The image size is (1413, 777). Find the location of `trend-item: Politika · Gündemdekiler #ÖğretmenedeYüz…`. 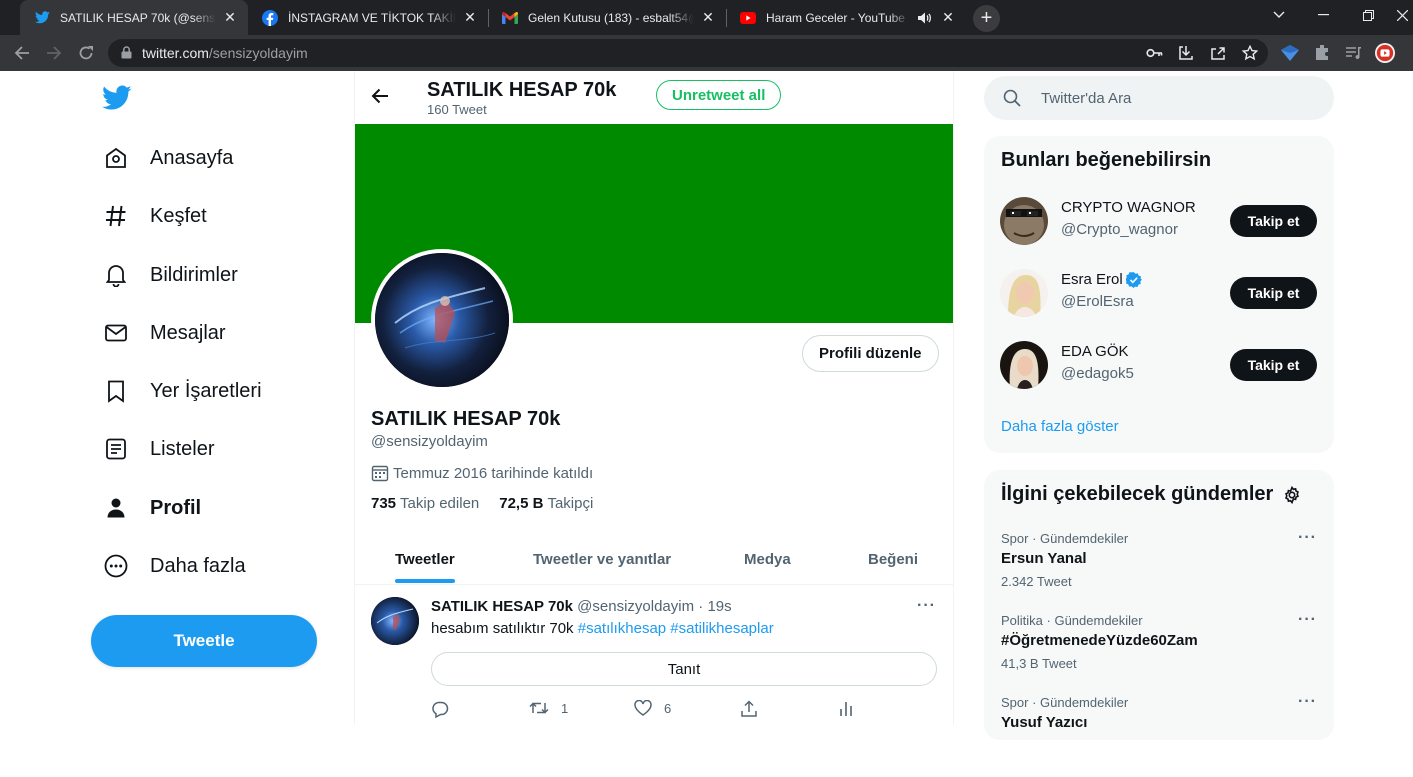

trend-item: Politika · Gündemdekiler #ÖğretmenedeYüz… is located at coordinates (1159, 653).